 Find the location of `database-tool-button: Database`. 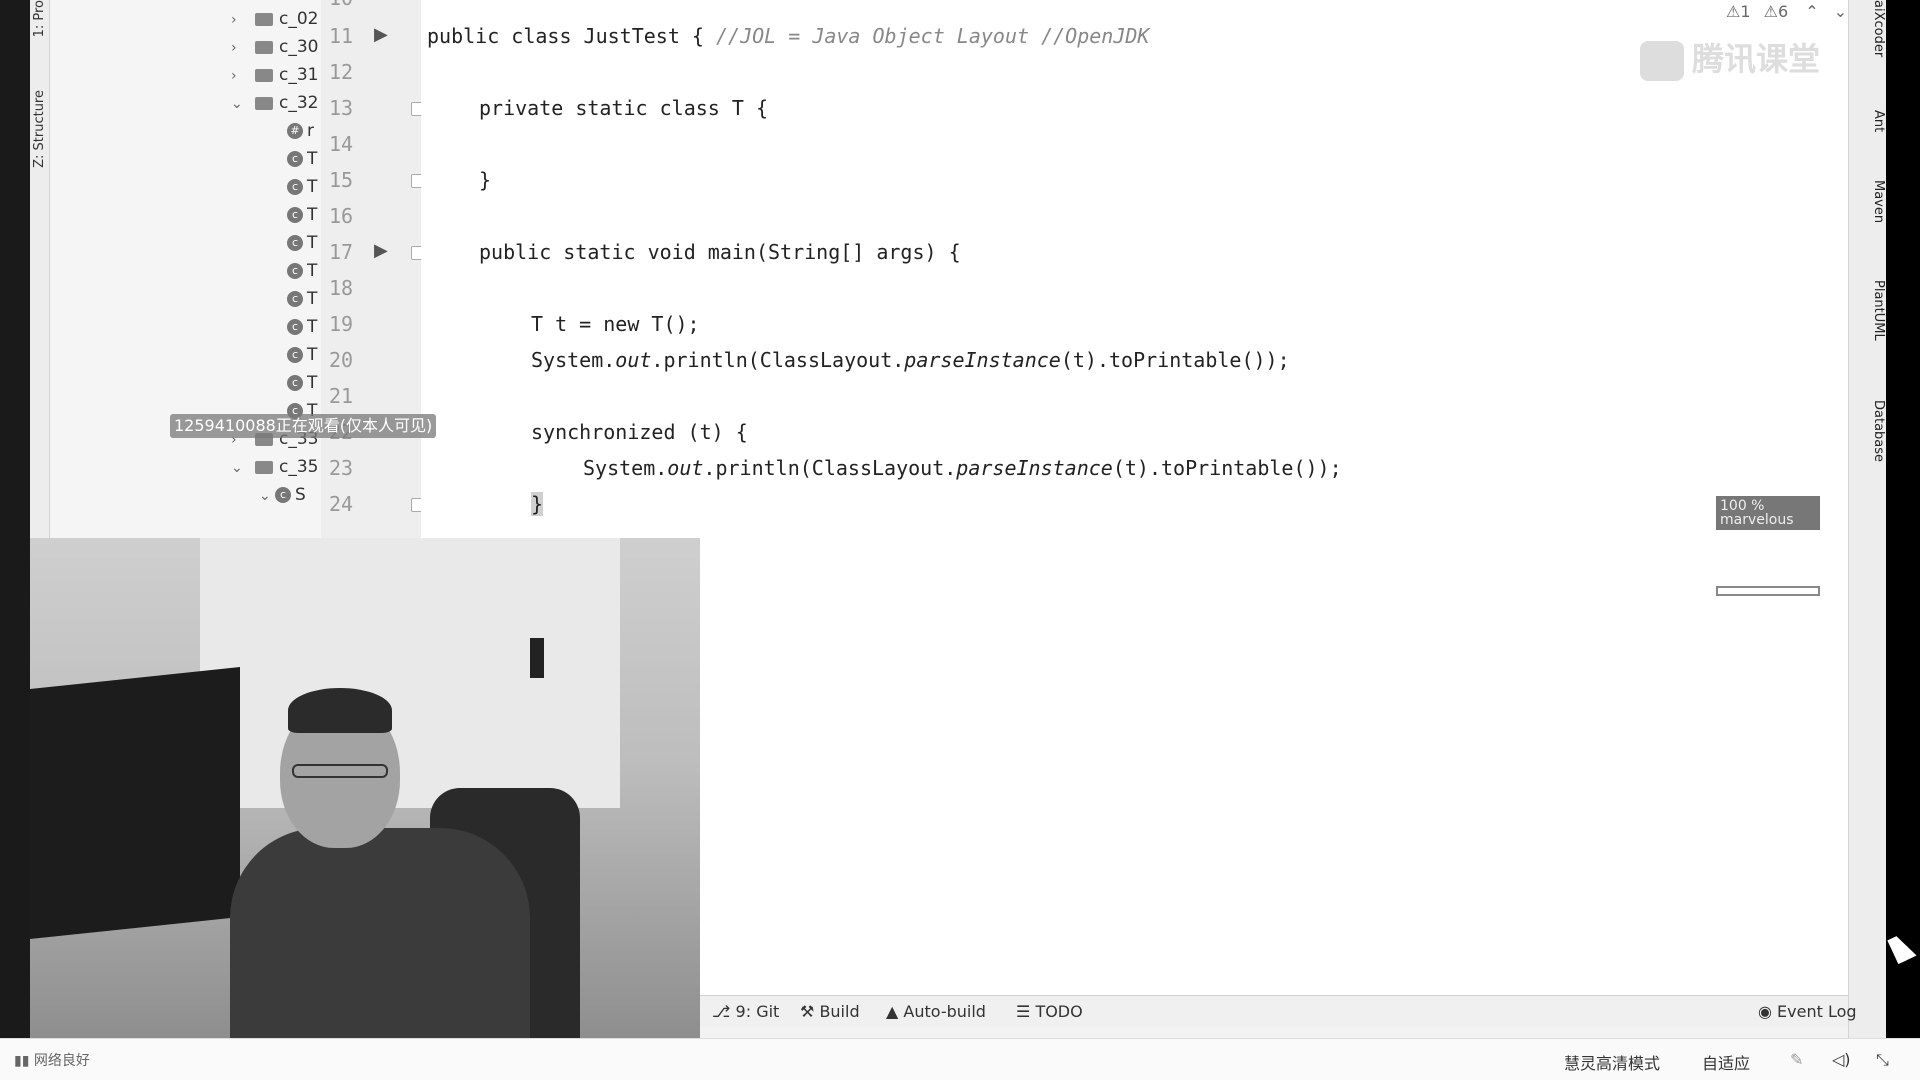

database-tool-button: Database is located at coordinates (1878, 431).